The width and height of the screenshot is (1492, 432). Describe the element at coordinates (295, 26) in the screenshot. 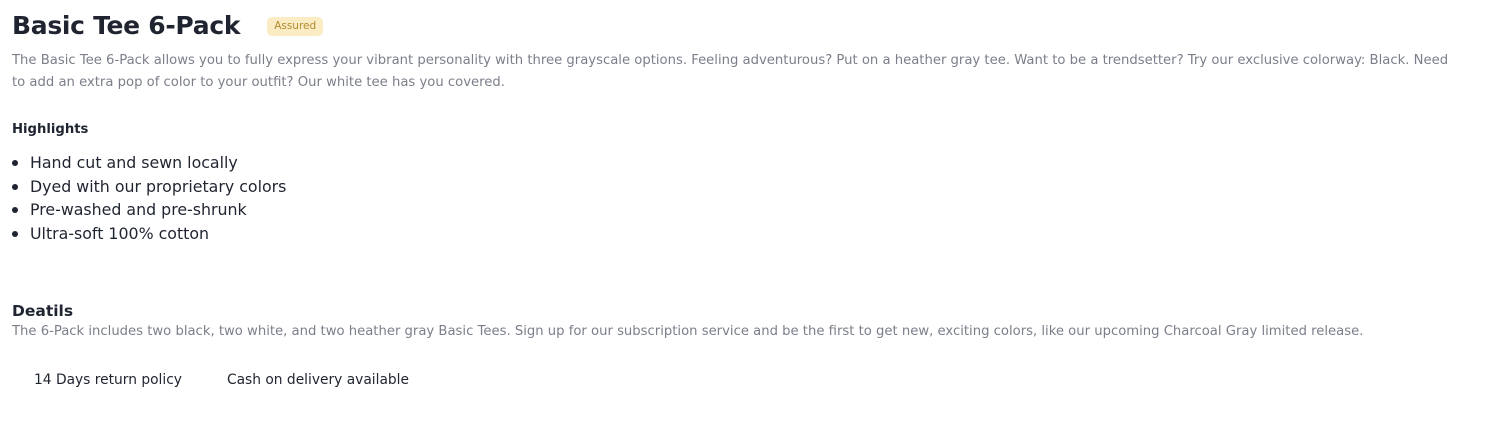

I see `assured-badge: Assured` at that location.